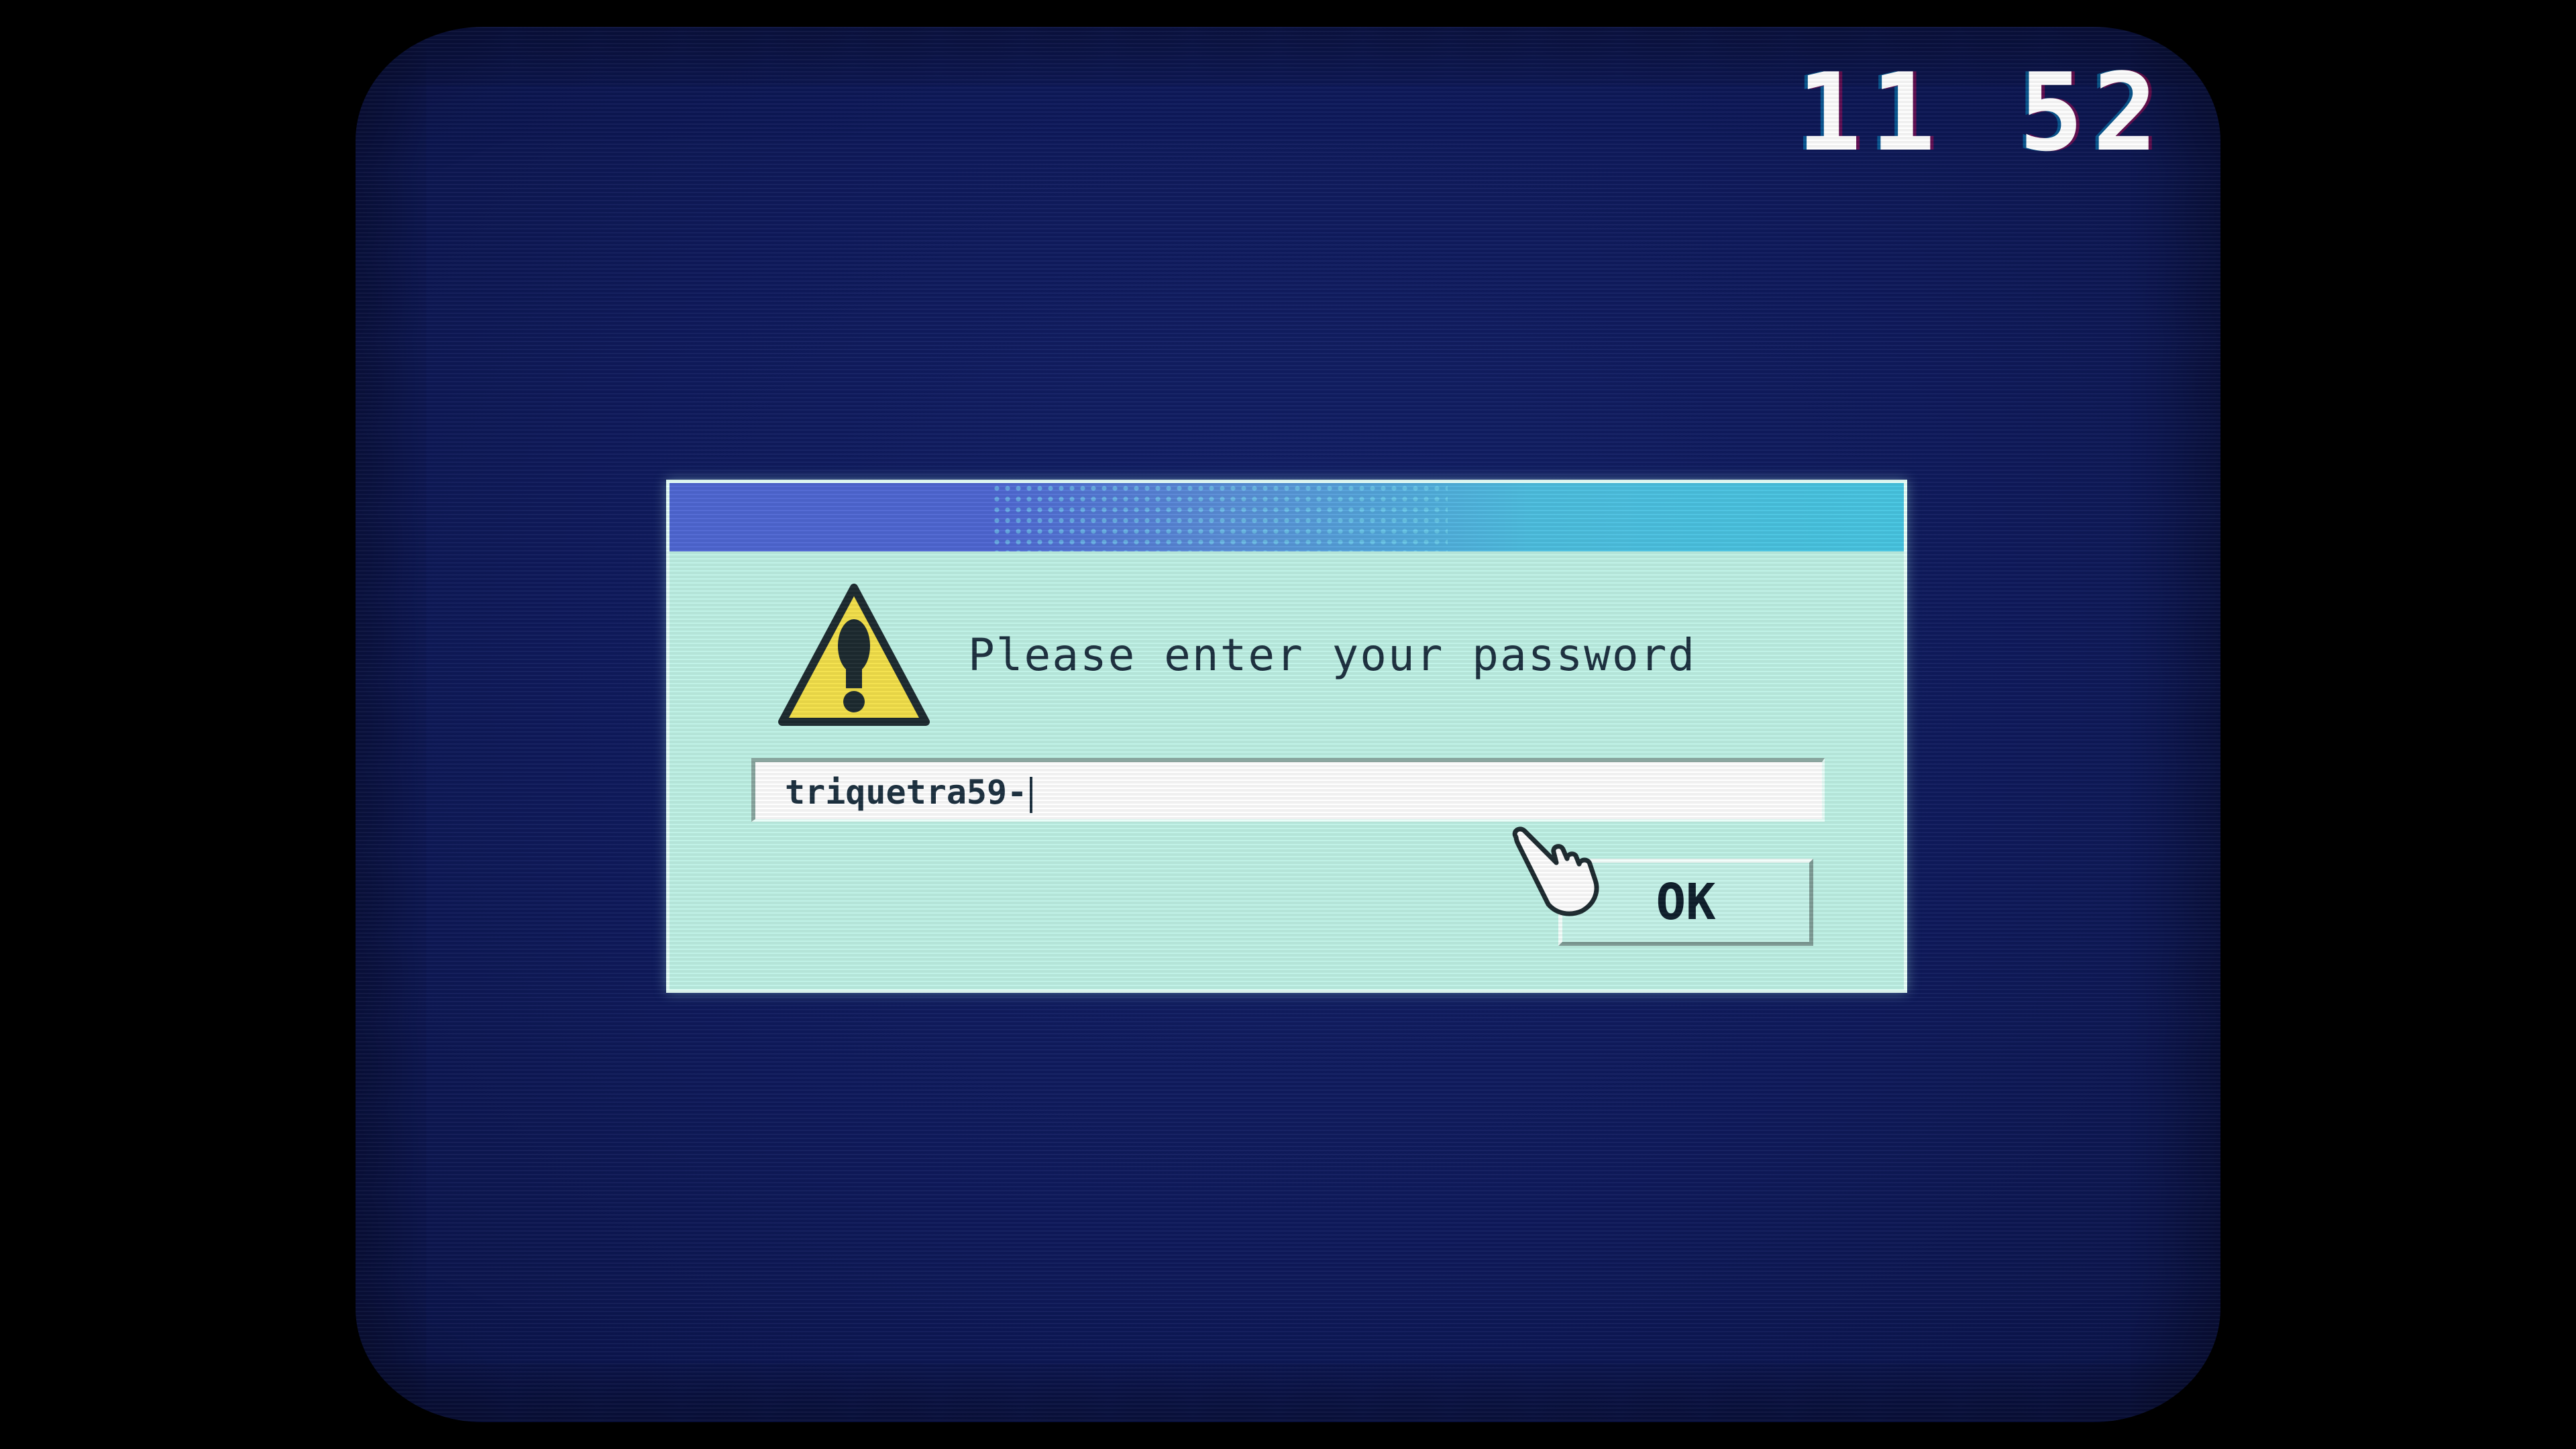 This screenshot has width=2576, height=1449. What do you see at coordinates (1332, 655) in the screenshot?
I see `dialog-message: Please enter your password` at bounding box center [1332, 655].